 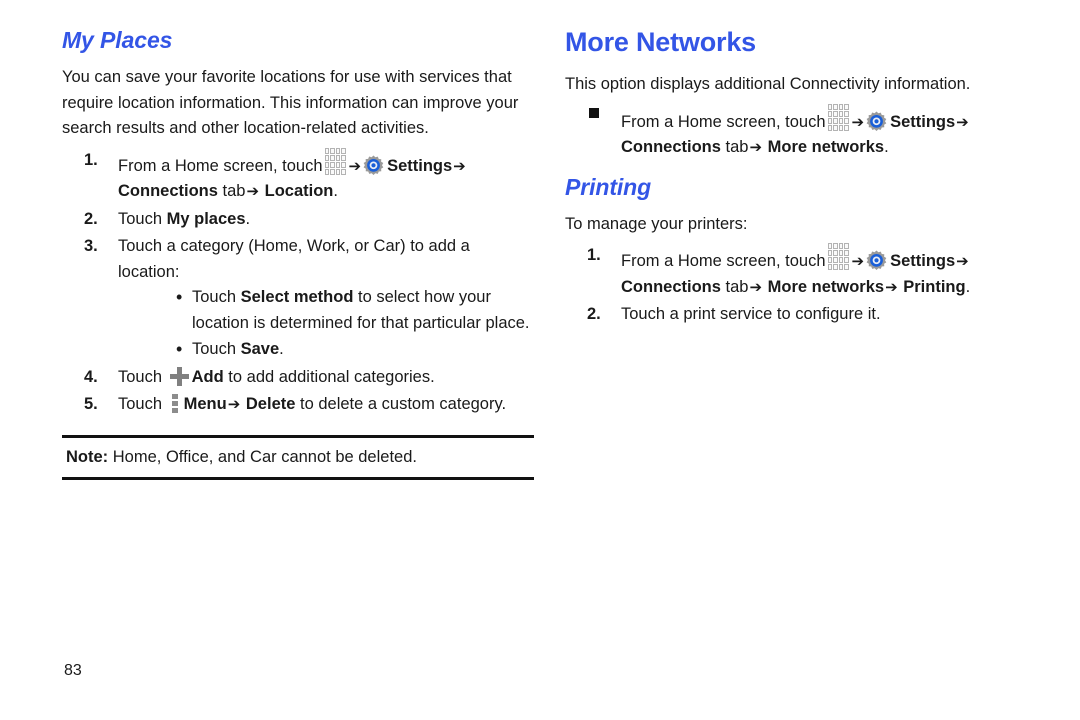 I want to click on add-label: Add, so click(x=207, y=376).